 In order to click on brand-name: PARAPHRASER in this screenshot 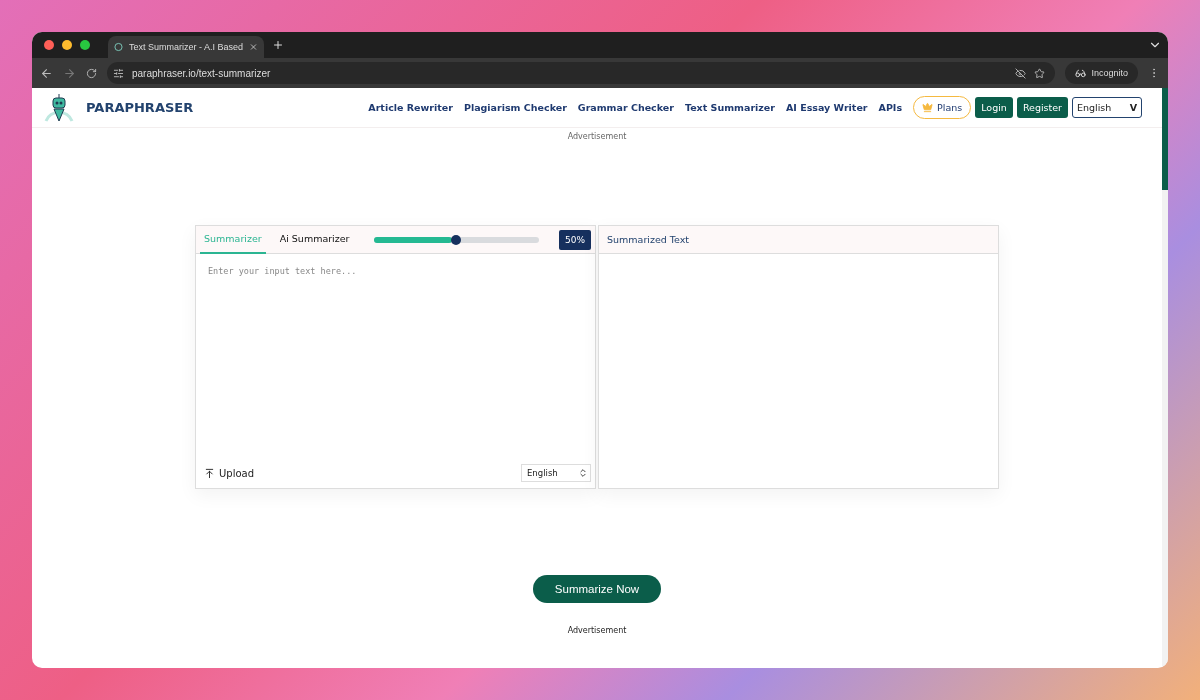, I will do `click(140, 107)`.